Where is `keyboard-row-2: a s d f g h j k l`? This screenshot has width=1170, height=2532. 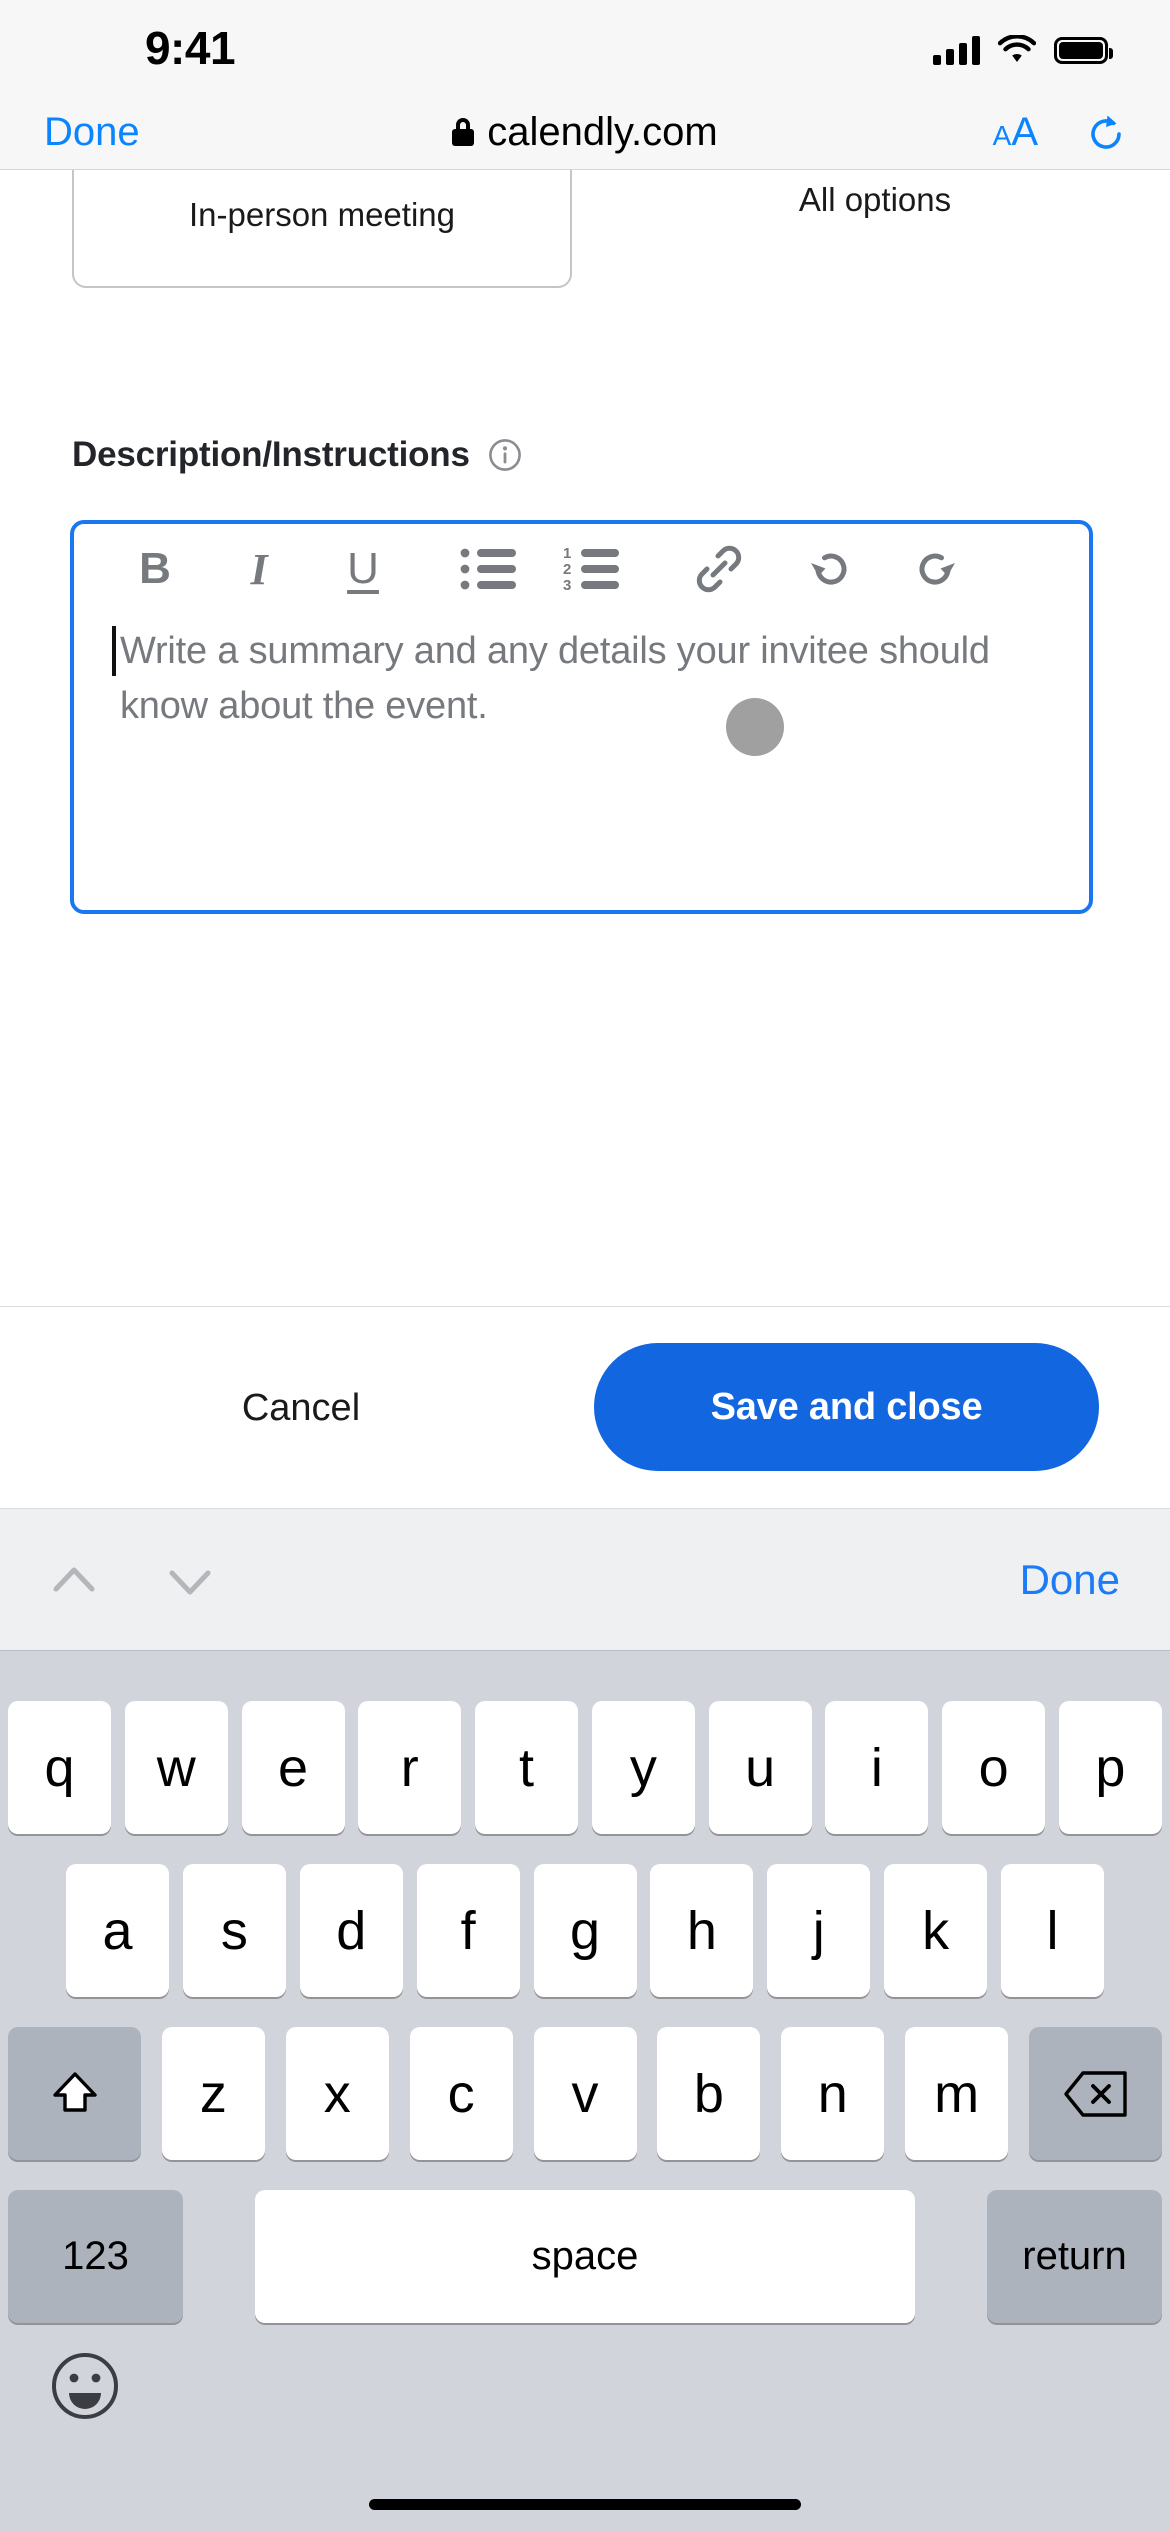
keyboard-row-2: a s d f g h j k l is located at coordinates (585, 1930).